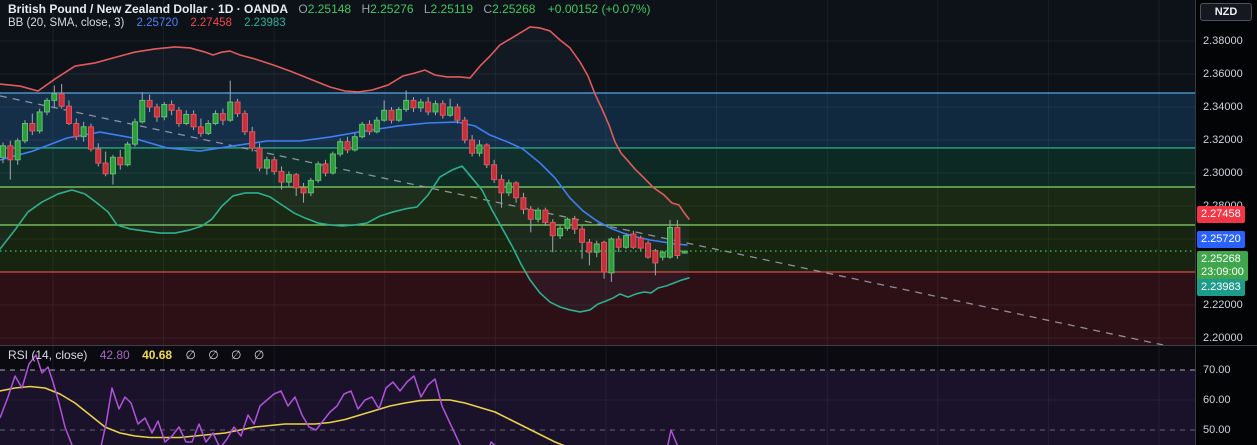 The width and height of the screenshot is (1257, 445). What do you see at coordinates (157, 355) in the screenshot?
I see `rsi-ma-value: 40.68` at bounding box center [157, 355].